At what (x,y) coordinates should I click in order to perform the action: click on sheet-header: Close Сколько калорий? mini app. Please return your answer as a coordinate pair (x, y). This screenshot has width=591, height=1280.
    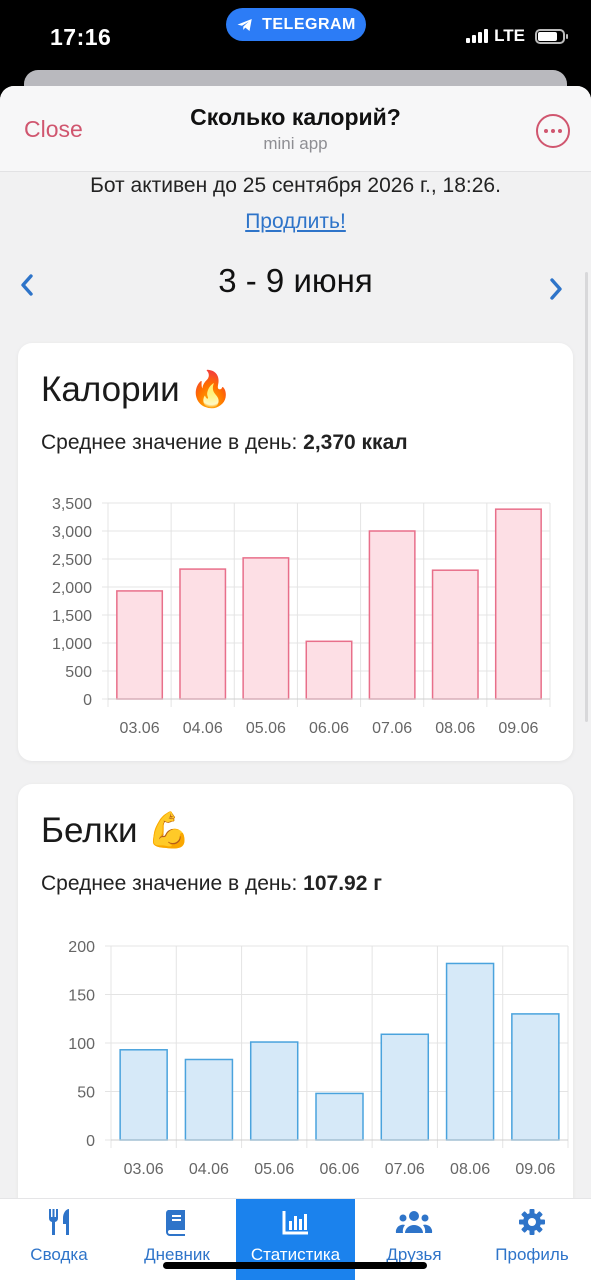
    Looking at the image, I should click on (295, 129).